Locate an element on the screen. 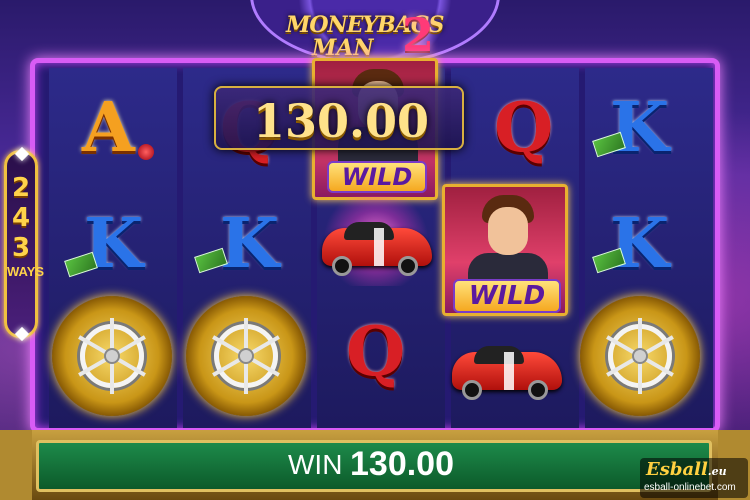  ways-badge: 243 WAYS is located at coordinates (24, 244).